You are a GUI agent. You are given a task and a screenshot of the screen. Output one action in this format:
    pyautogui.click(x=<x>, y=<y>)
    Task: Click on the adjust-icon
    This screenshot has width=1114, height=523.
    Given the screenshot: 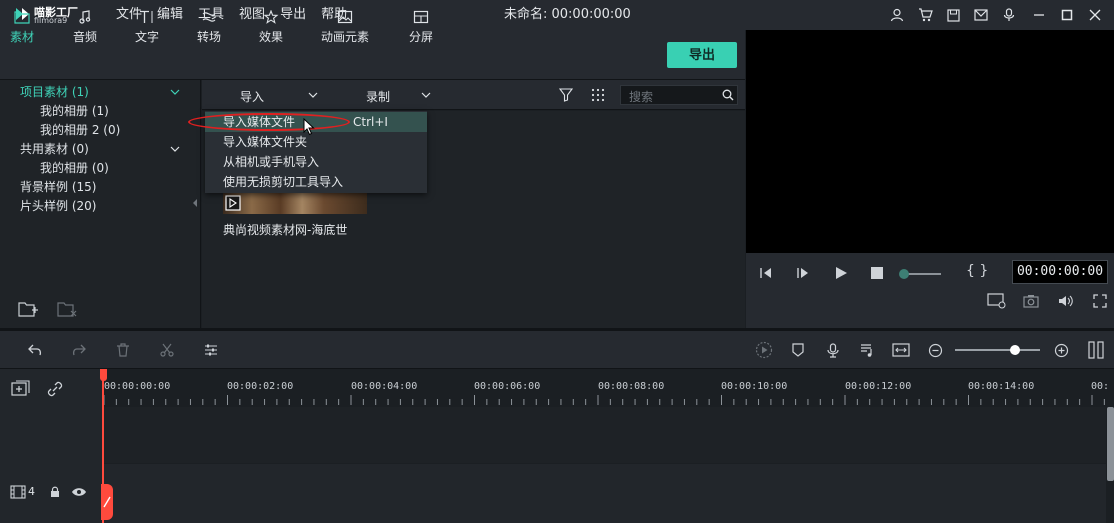 What is the action you would take?
    pyautogui.click(x=211, y=350)
    